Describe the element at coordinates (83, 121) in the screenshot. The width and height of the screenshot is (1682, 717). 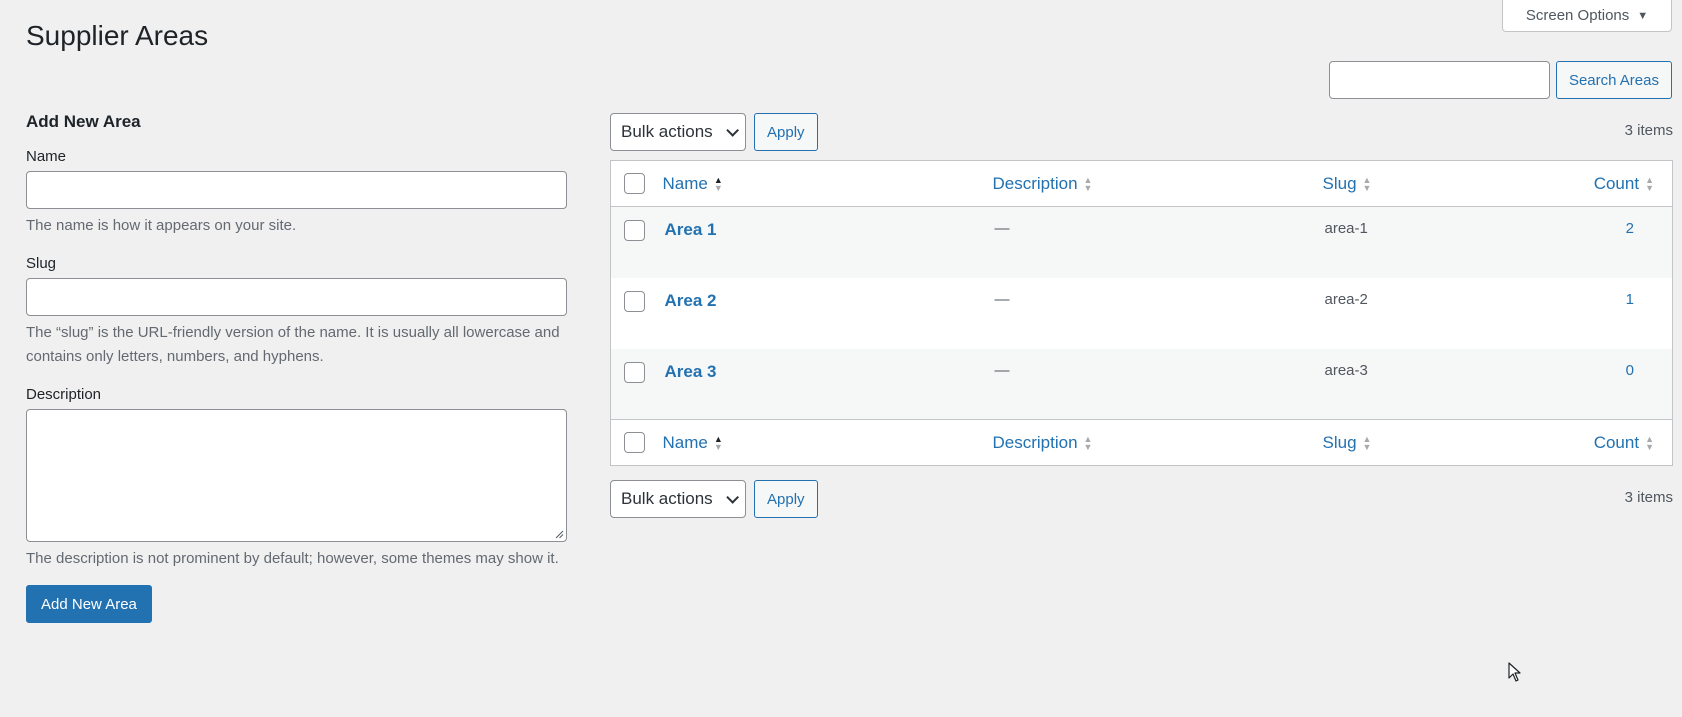
I see `form-heading: Add New Area` at that location.